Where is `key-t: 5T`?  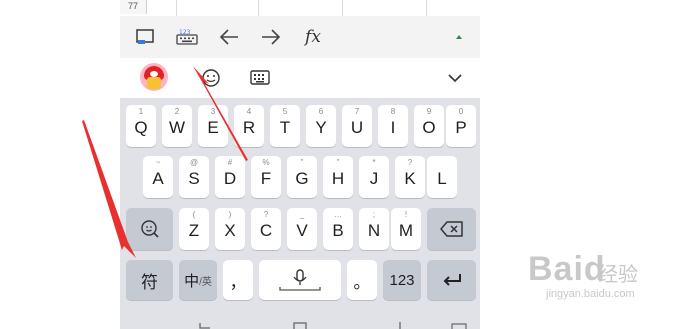 key-t: 5T is located at coordinates (285, 126).